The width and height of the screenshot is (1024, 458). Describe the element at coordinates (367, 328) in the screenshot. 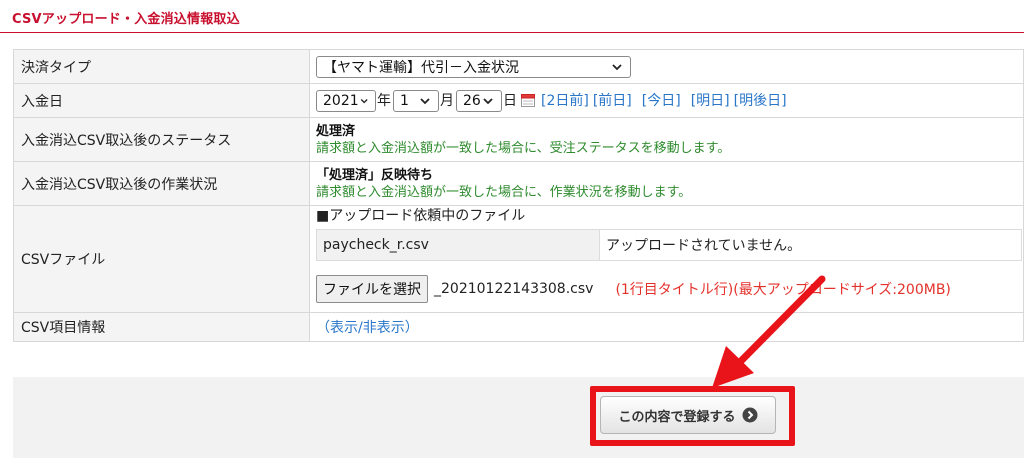

I see `toggle-csv-columns-link: （表示/非表示）` at that location.